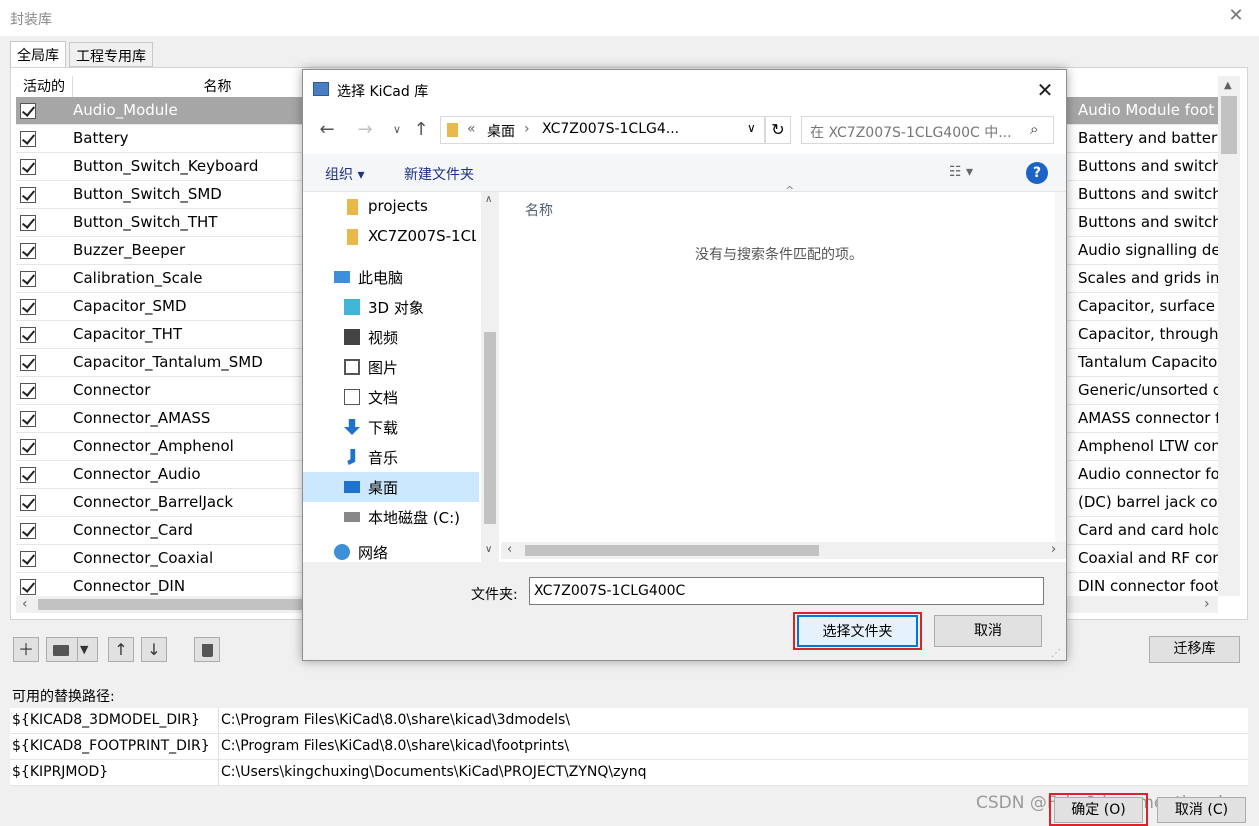 The image size is (1259, 826). What do you see at coordinates (488, 199) in the screenshot?
I see `scroll-up-icon: ∧` at bounding box center [488, 199].